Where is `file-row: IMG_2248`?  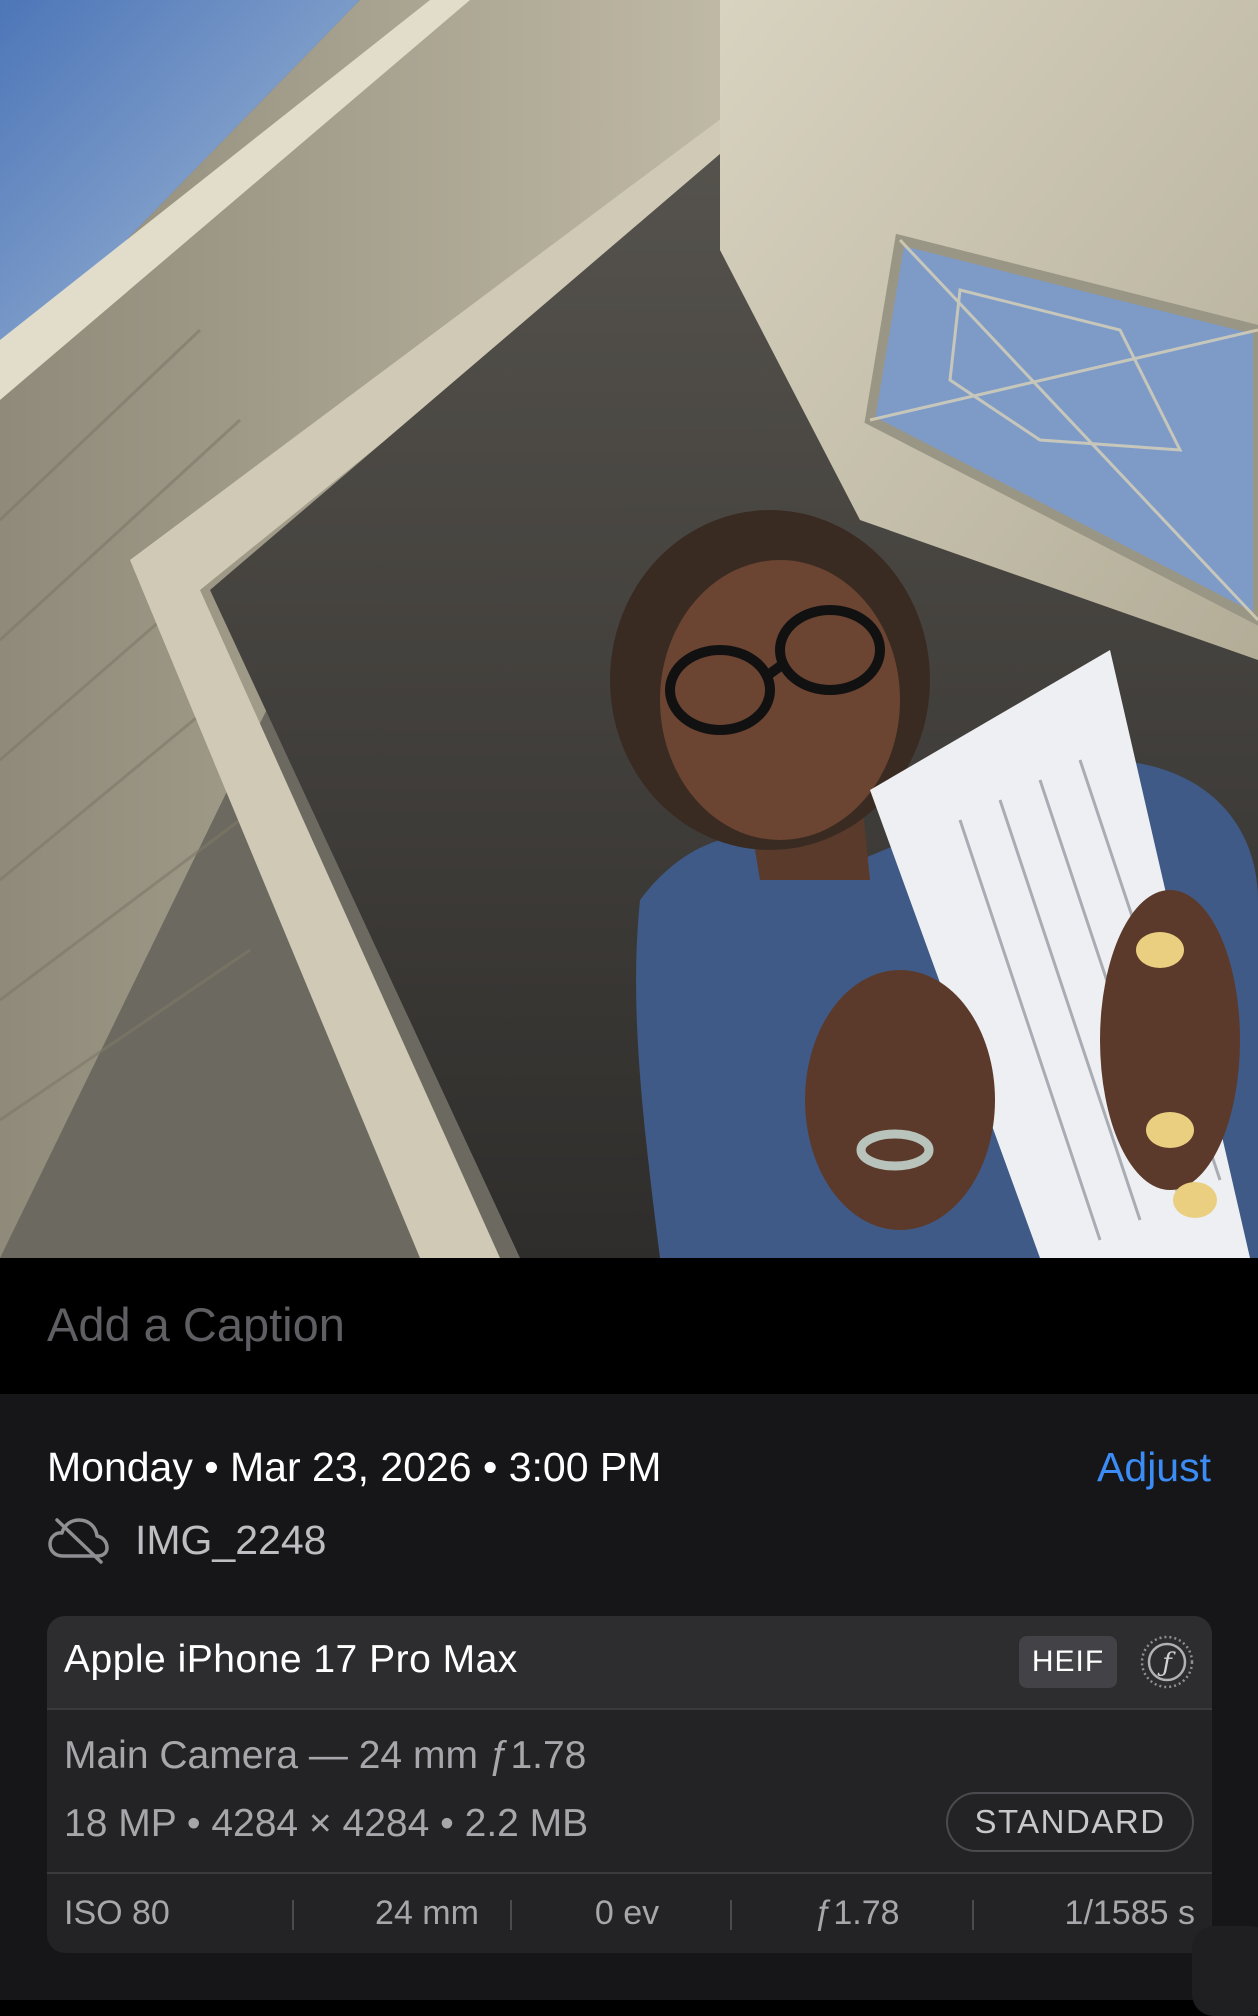
file-row: IMG_2248 is located at coordinates (186, 1540).